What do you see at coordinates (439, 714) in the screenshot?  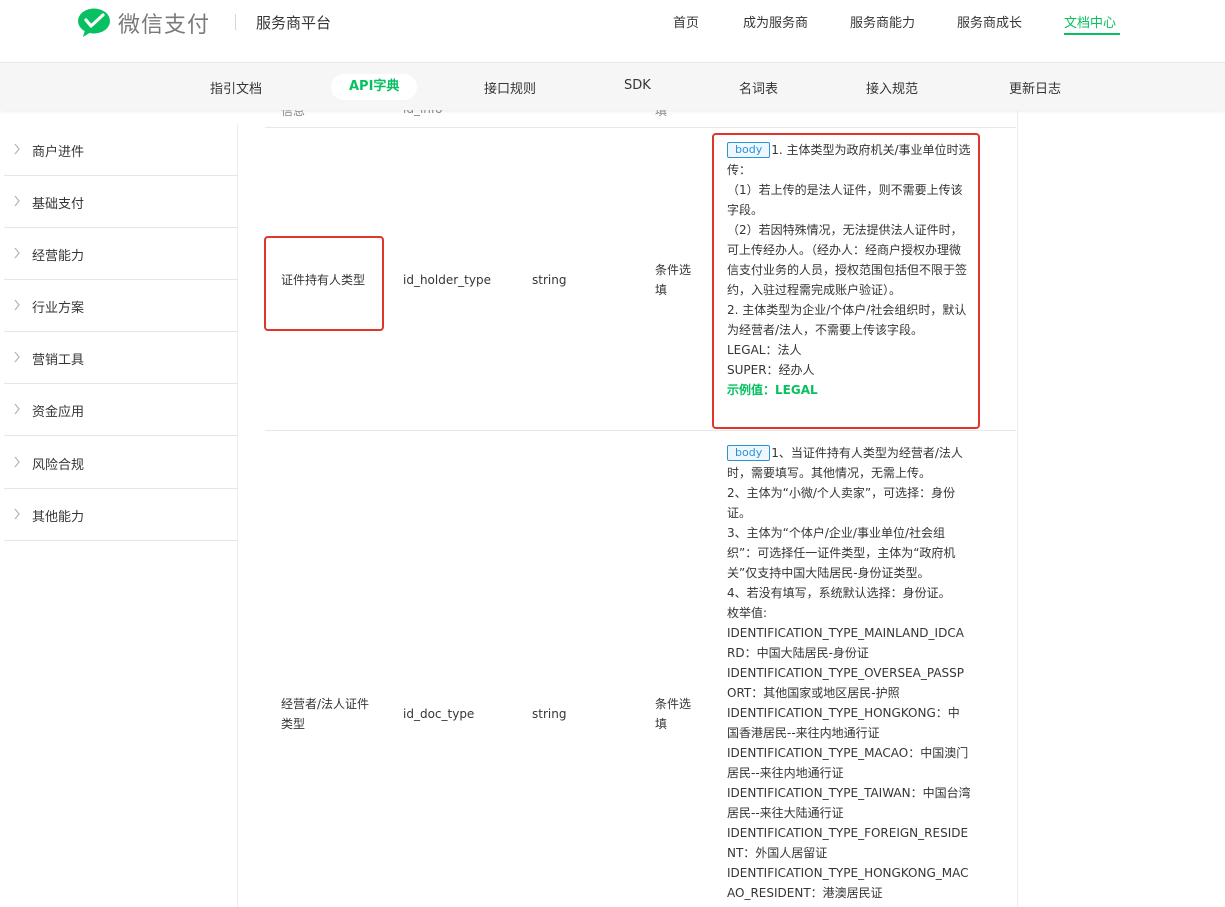 I see `param-field-cell: id_doc_type` at bounding box center [439, 714].